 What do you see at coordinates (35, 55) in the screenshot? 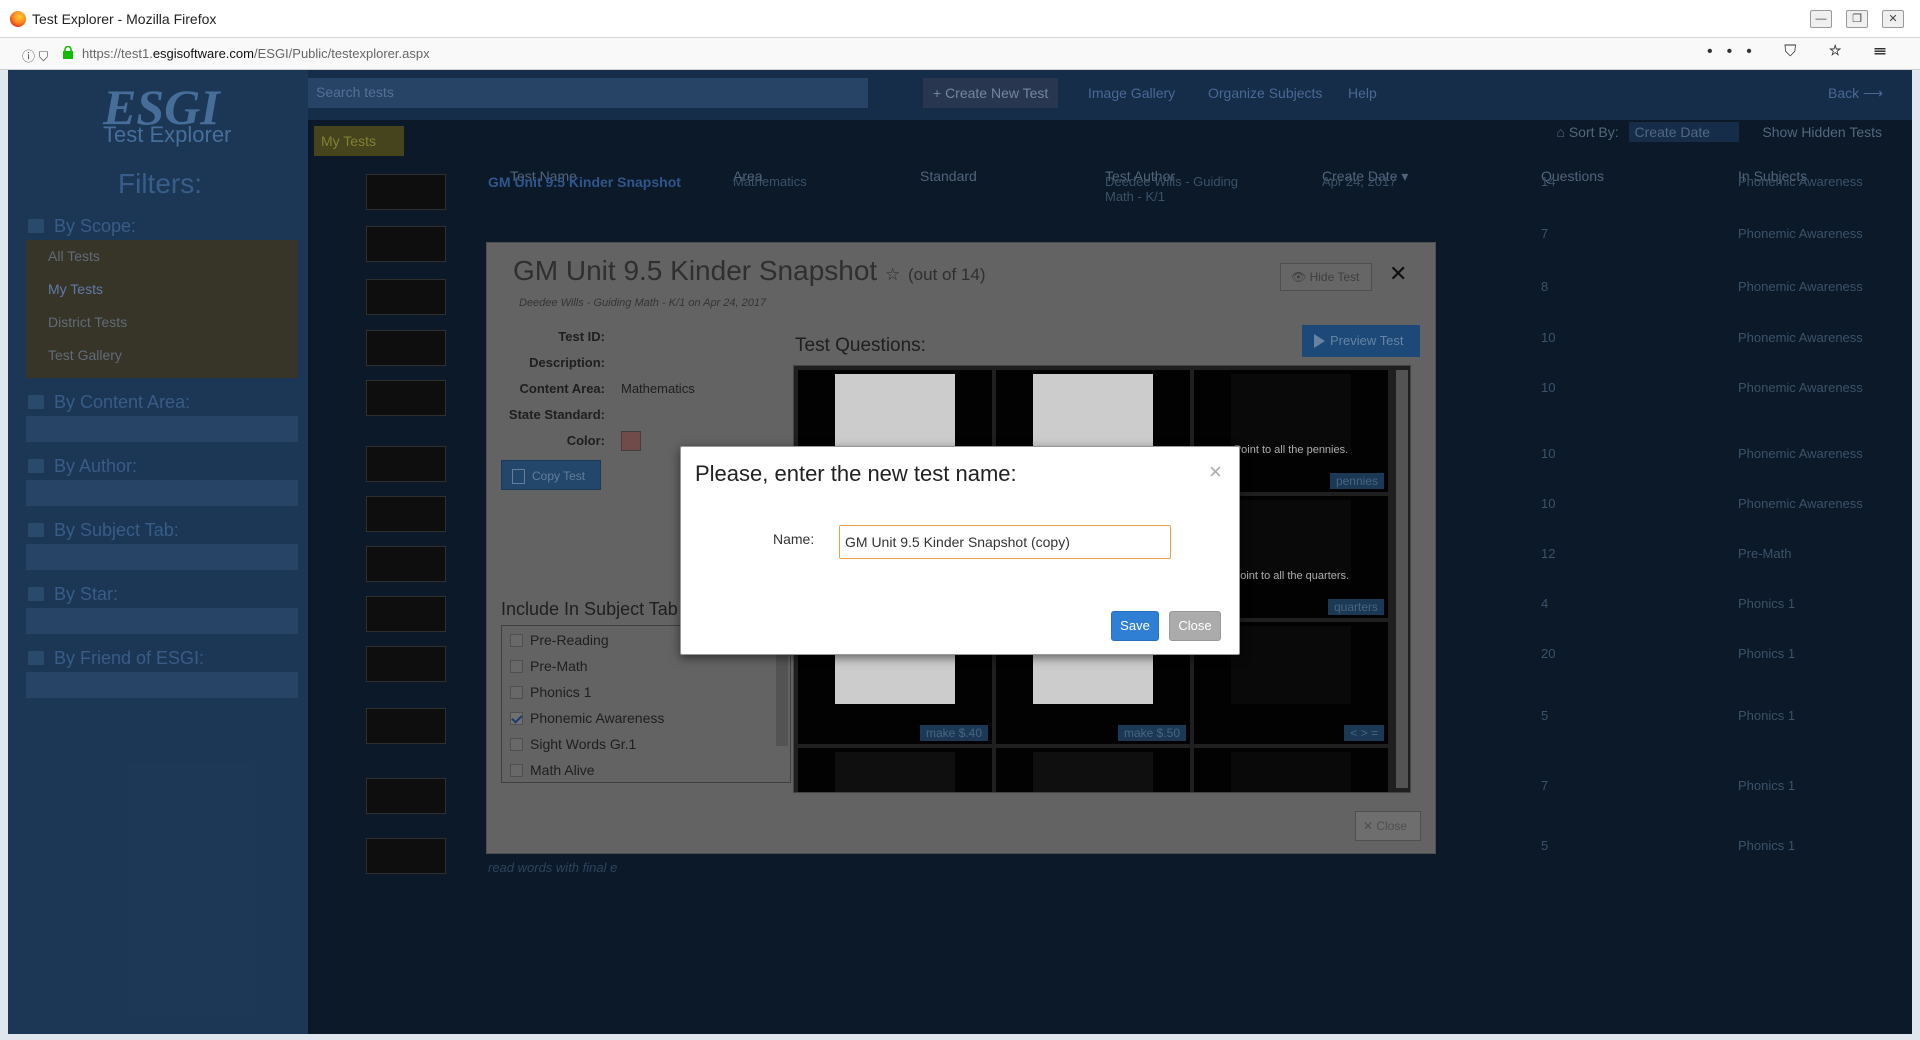
I see `site-info-icon: ⓘ ⛉` at bounding box center [35, 55].